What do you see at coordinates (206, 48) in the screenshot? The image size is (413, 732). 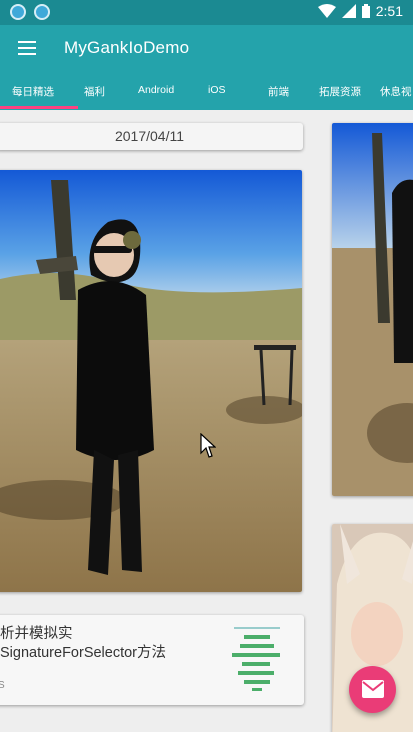 I see `app-toolbar: MyGankIoDemo` at bounding box center [206, 48].